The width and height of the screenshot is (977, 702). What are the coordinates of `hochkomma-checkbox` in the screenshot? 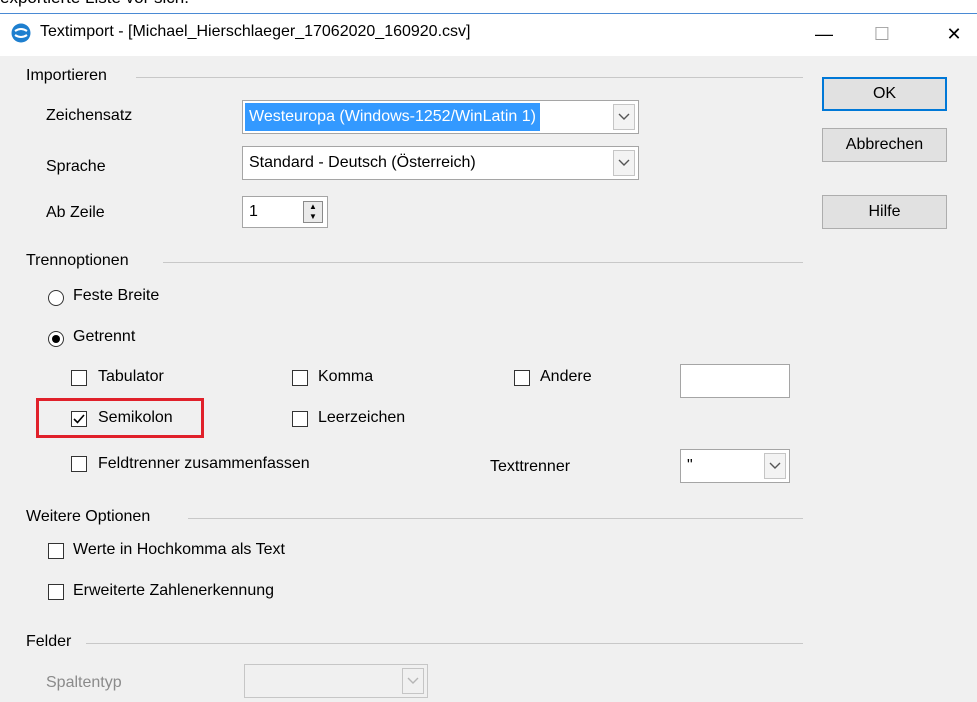 It's located at (56, 551).